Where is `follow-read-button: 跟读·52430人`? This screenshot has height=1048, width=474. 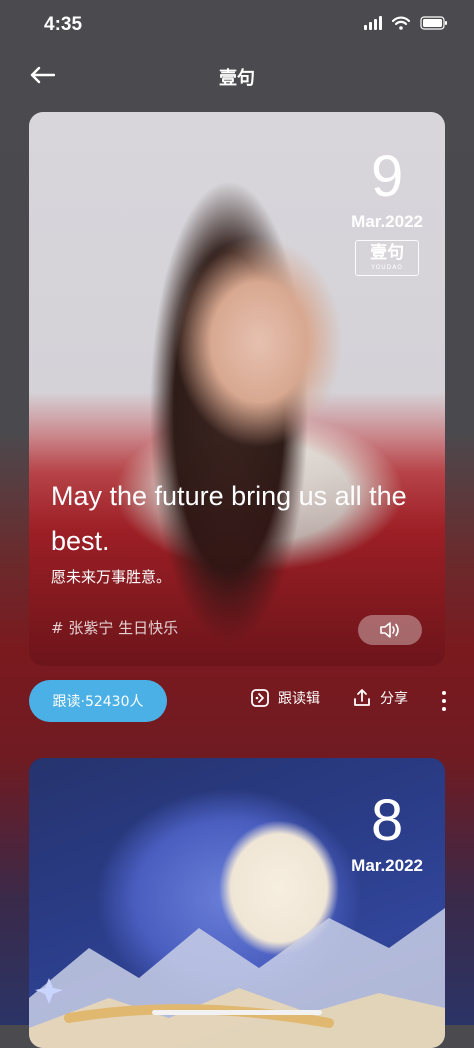
follow-read-button: 跟读·52430人 is located at coordinates (98, 701).